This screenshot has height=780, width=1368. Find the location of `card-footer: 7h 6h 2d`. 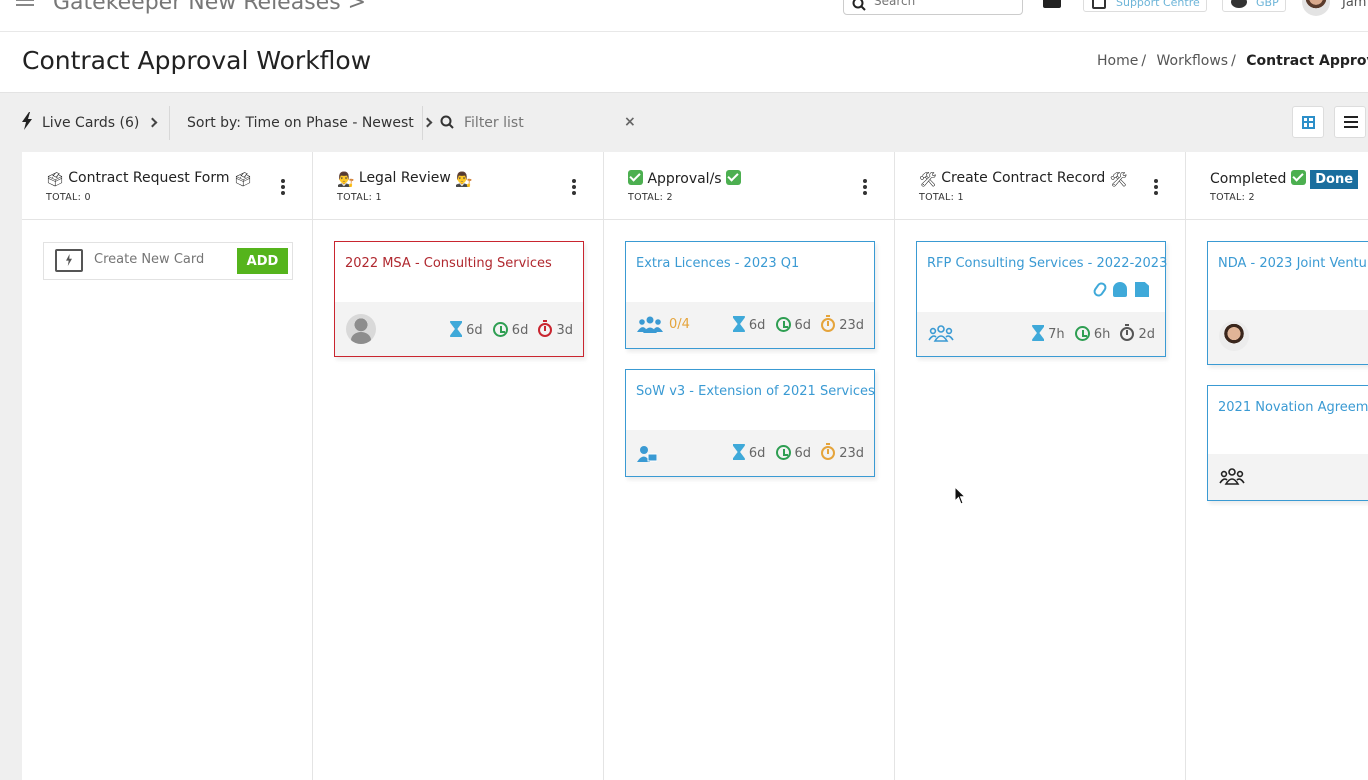

card-footer: 7h 6h 2d is located at coordinates (1041, 334).